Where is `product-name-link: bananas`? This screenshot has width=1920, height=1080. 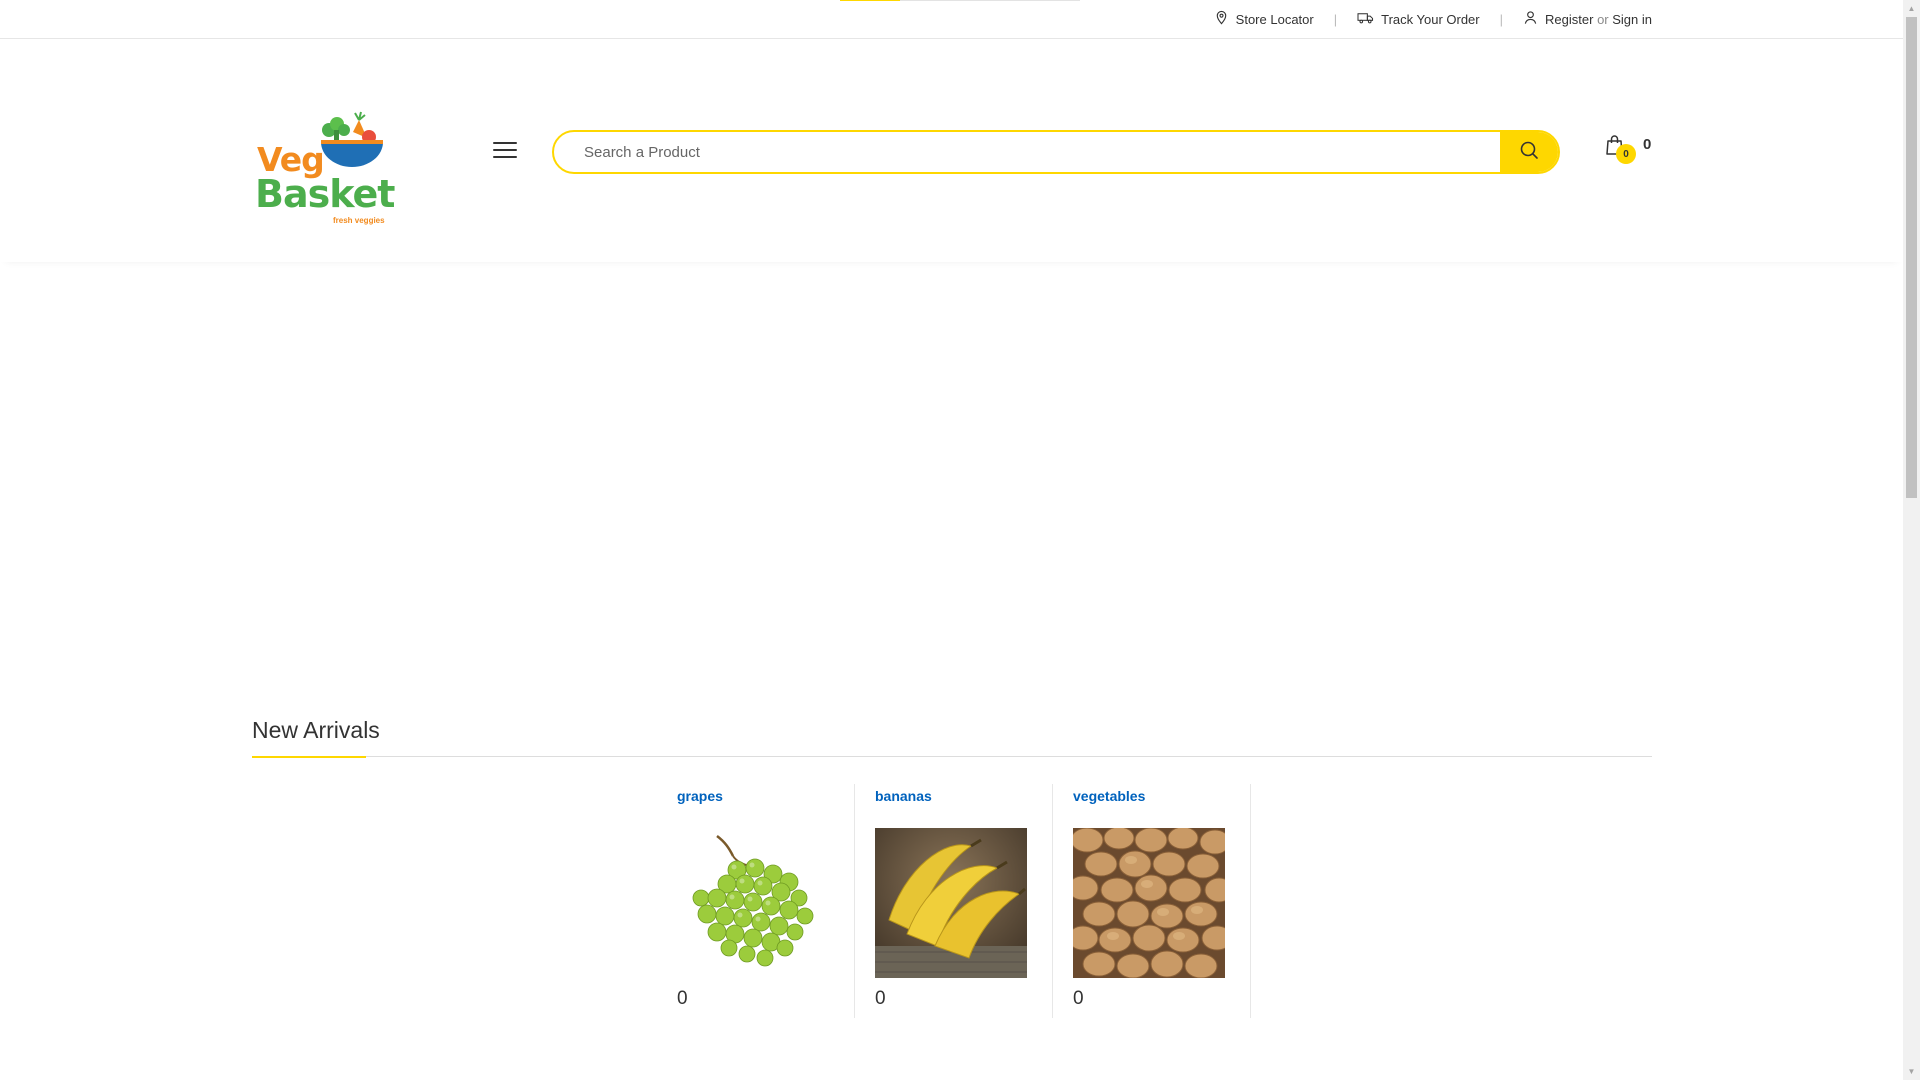
product-name-link: bananas is located at coordinates (903, 796).